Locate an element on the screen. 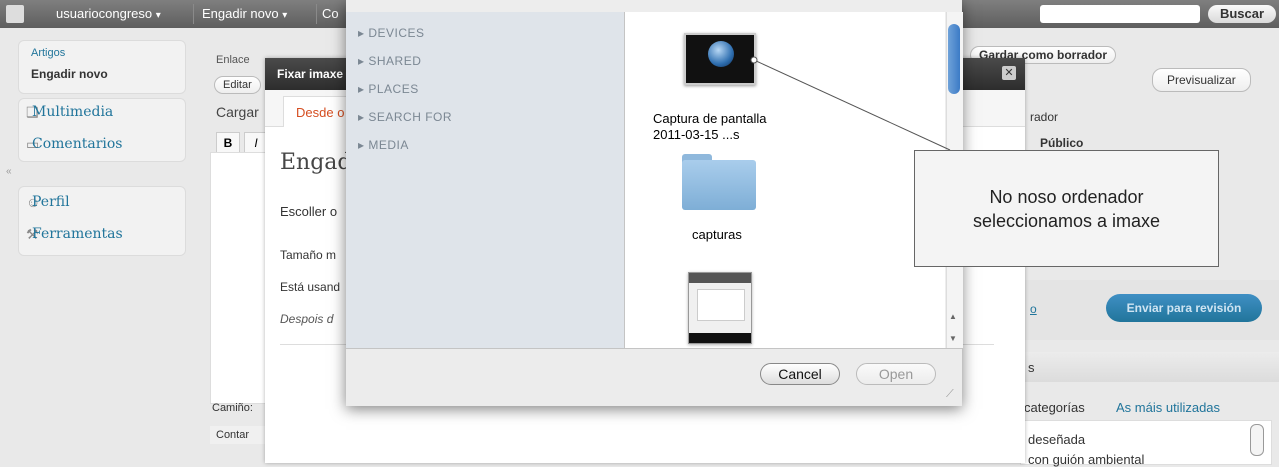  callout-line: No noso ordenador is located at coordinates (1066, 197).